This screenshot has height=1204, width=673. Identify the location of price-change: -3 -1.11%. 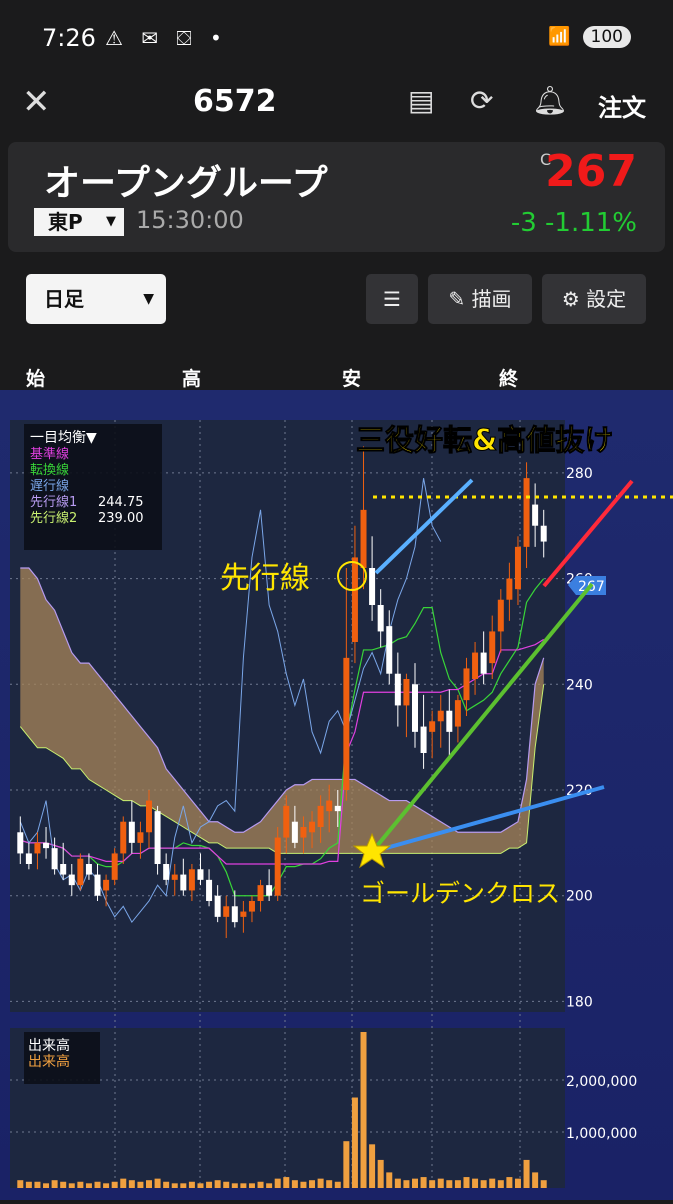
(574, 223).